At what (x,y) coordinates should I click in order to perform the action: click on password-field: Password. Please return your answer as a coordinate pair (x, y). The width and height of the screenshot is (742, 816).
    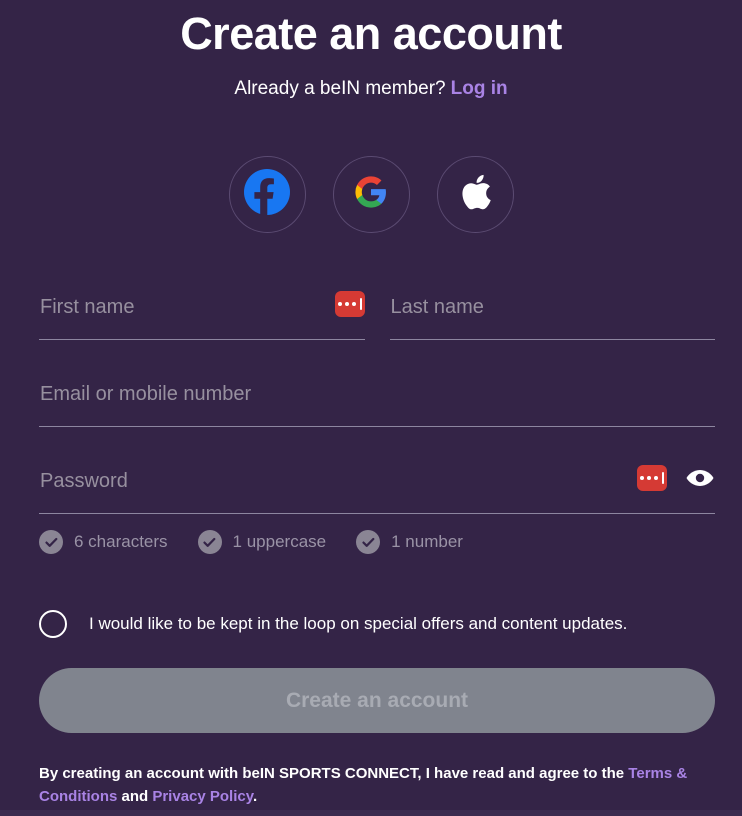
    Looking at the image, I should click on (377, 486).